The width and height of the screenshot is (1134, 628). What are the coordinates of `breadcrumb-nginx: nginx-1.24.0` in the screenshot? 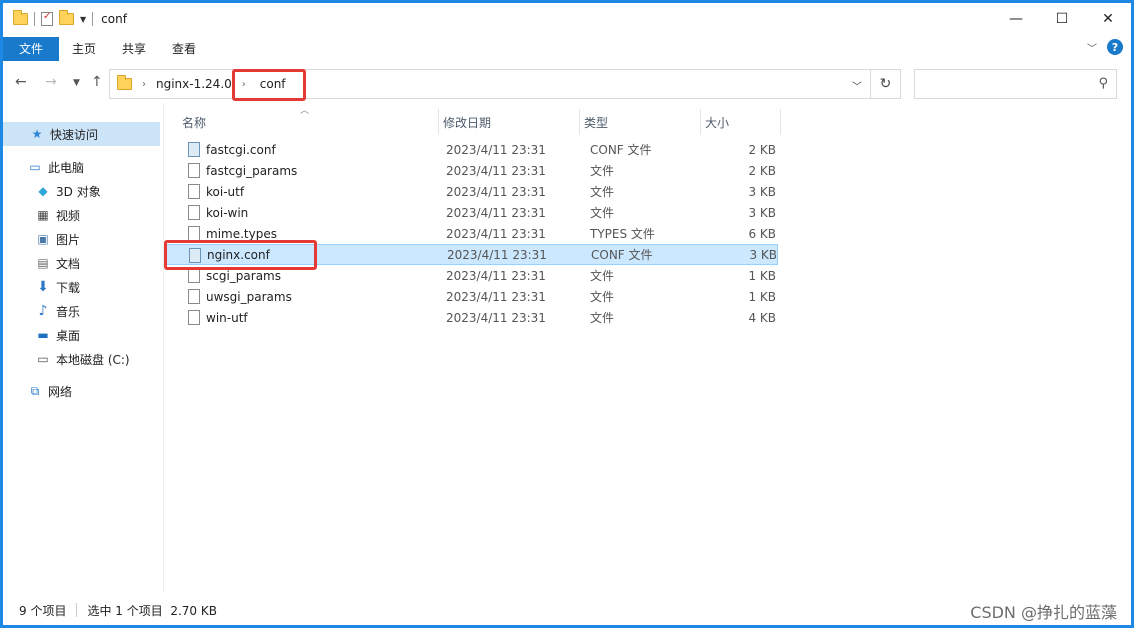 It's located at (194, 84).